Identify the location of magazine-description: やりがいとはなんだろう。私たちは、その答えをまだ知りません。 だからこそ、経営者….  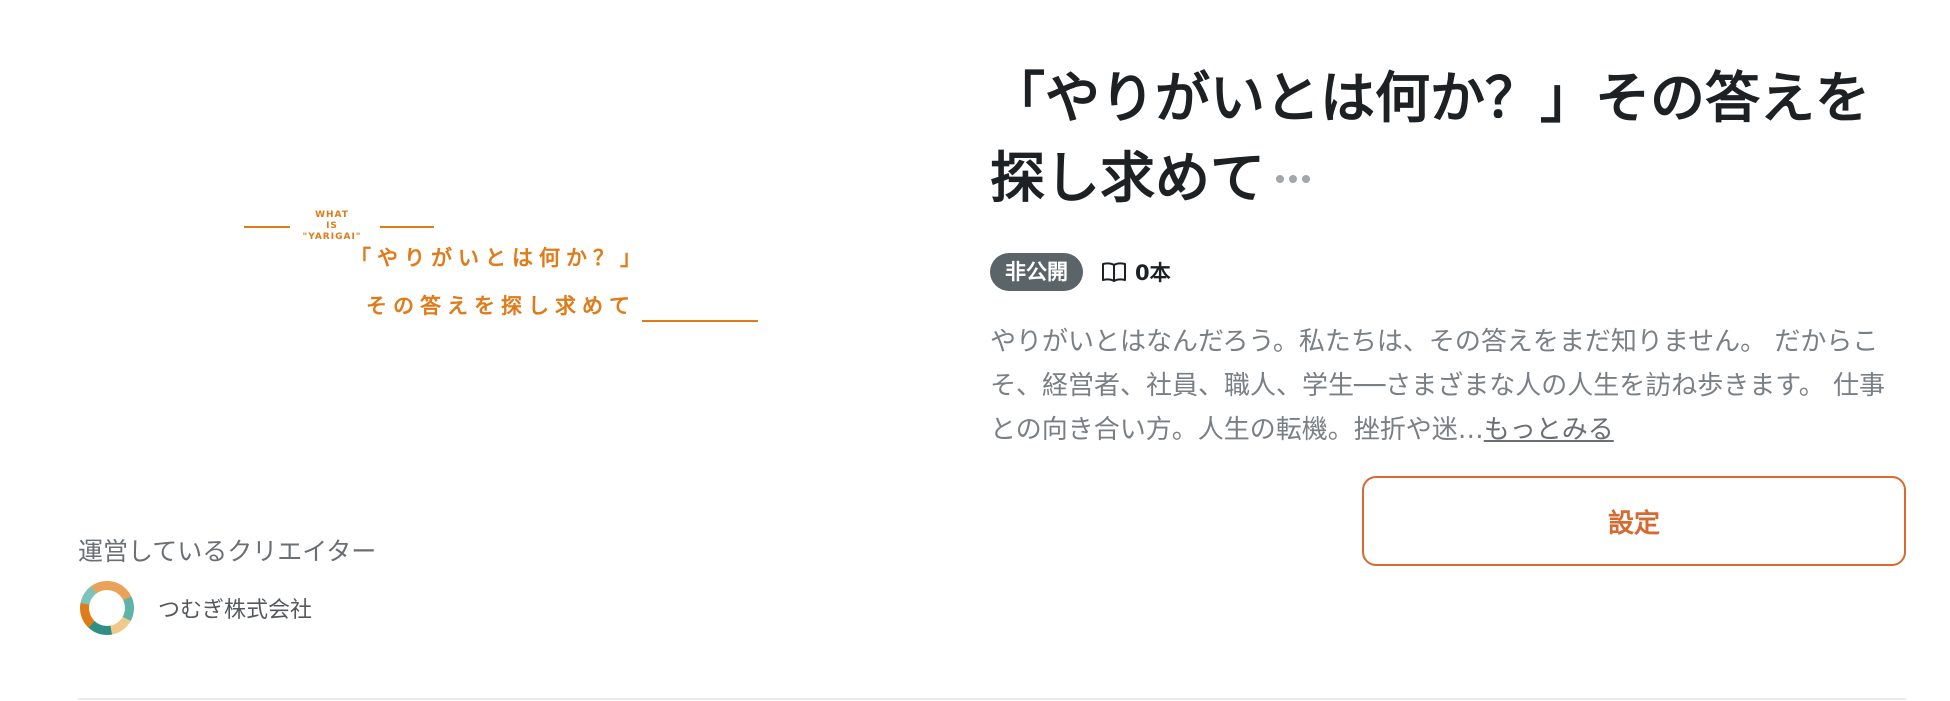
(1440, 386).